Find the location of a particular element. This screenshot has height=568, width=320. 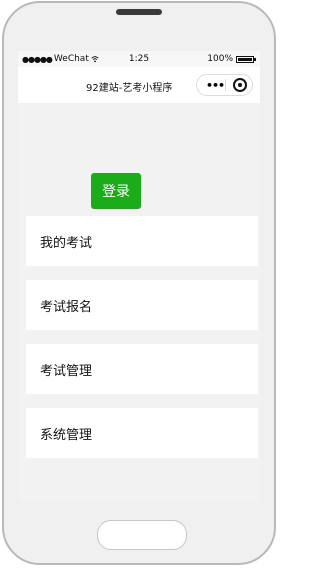

capsule-divider is located at coordinates (225, 85).